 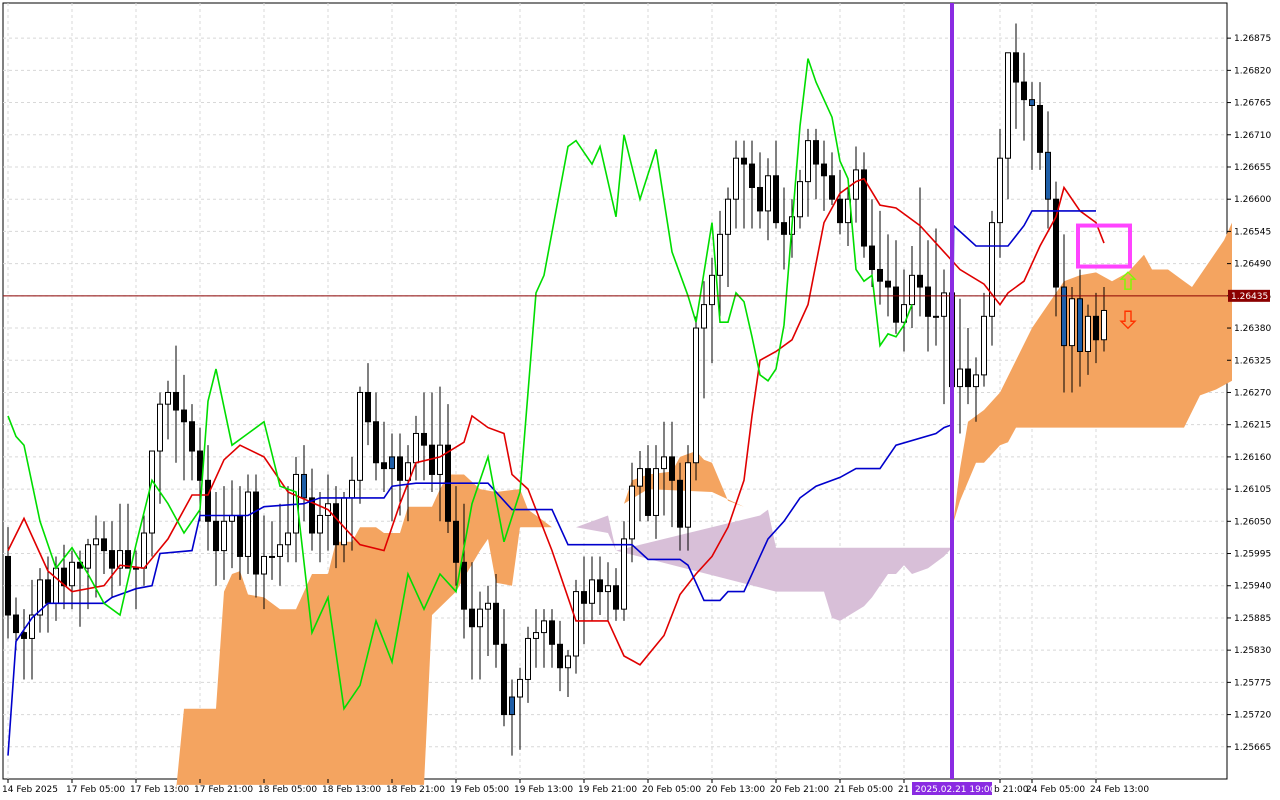 What do you see at coordinates (1252, 136) in the screenshot?
I see `y-tick-label: 1.26710` at bounding box center [1252, 136].